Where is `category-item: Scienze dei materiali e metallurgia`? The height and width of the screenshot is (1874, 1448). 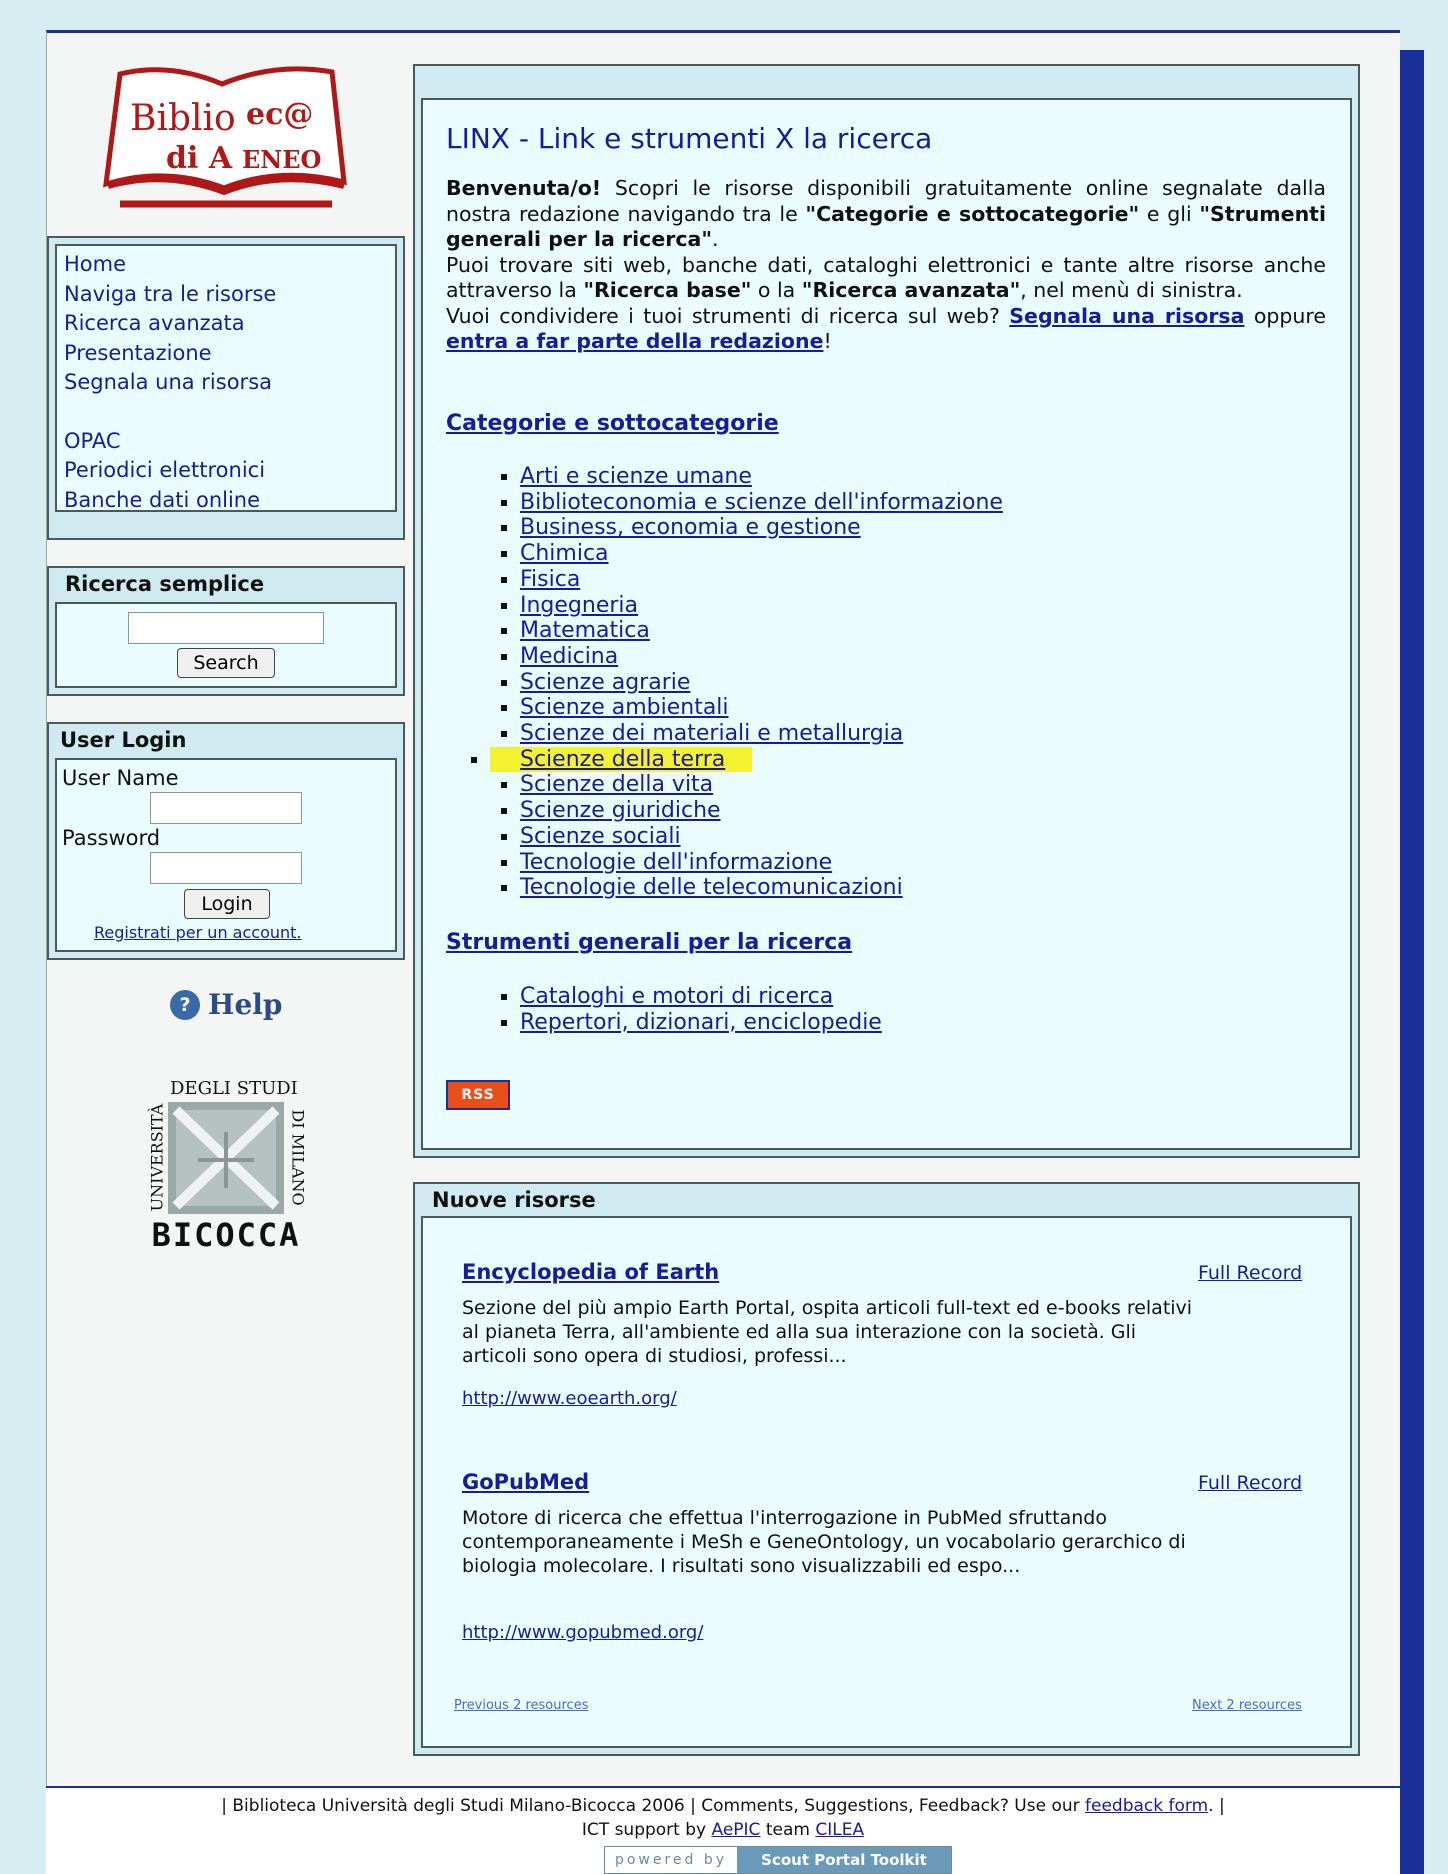
category-item: Scienze dei materiali e metallurgia is located at coordinates (761, 734).